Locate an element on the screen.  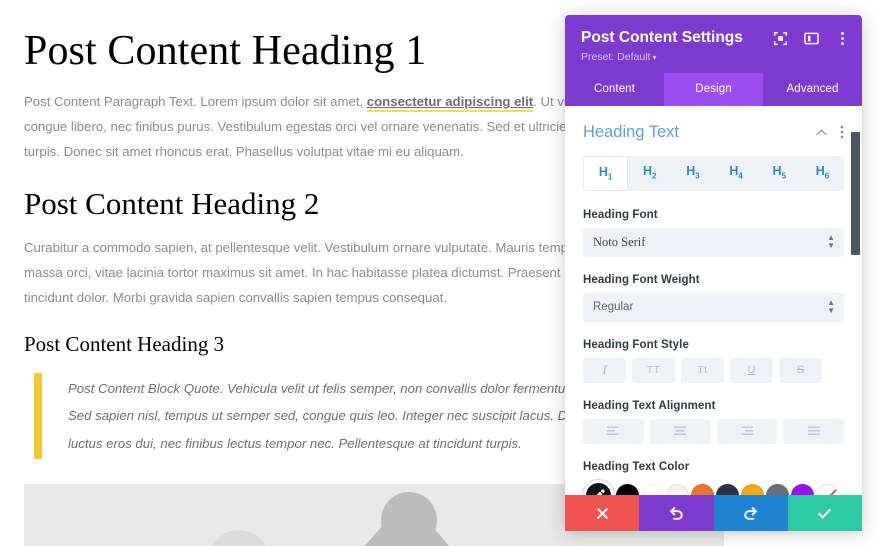
section-header-icons is located at coordinates (829, 132).